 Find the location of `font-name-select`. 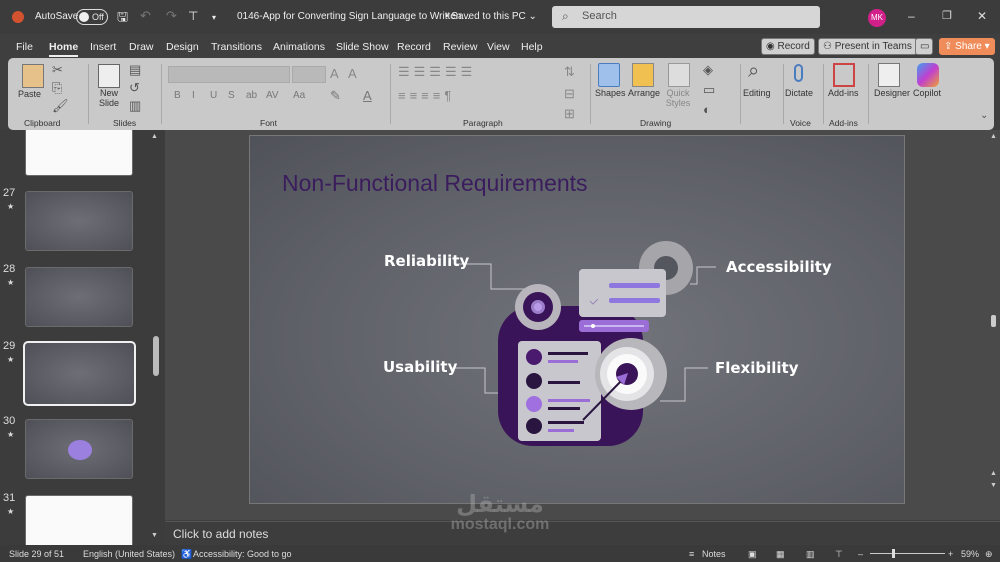

font-name-select is located at coordinates (229, 74).